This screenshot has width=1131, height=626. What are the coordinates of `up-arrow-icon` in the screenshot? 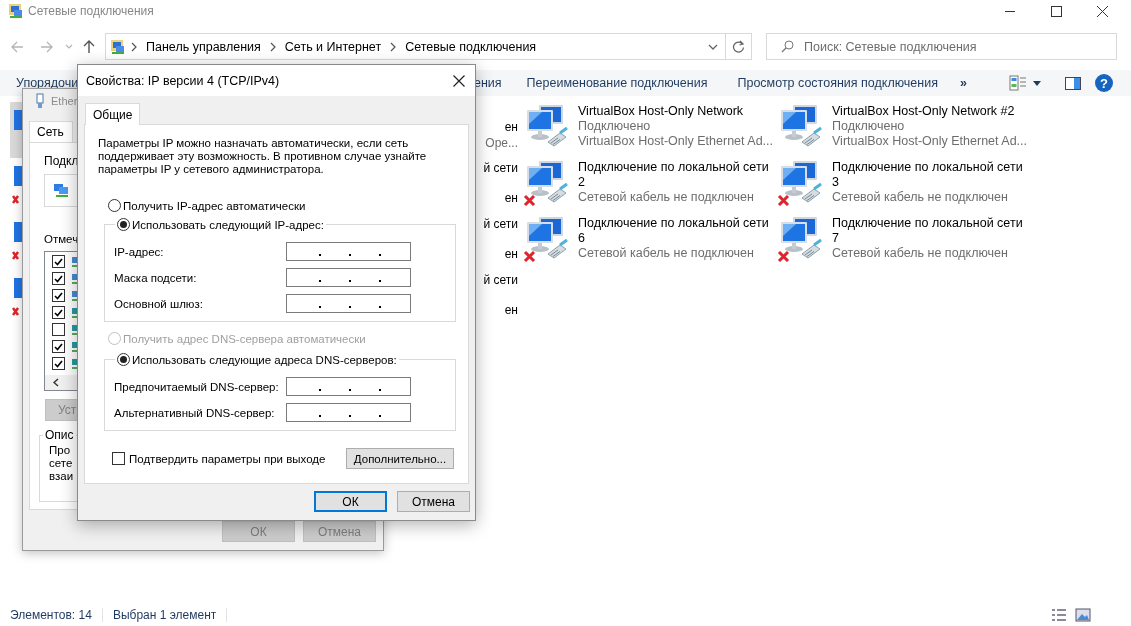 It's located at (89, 46).